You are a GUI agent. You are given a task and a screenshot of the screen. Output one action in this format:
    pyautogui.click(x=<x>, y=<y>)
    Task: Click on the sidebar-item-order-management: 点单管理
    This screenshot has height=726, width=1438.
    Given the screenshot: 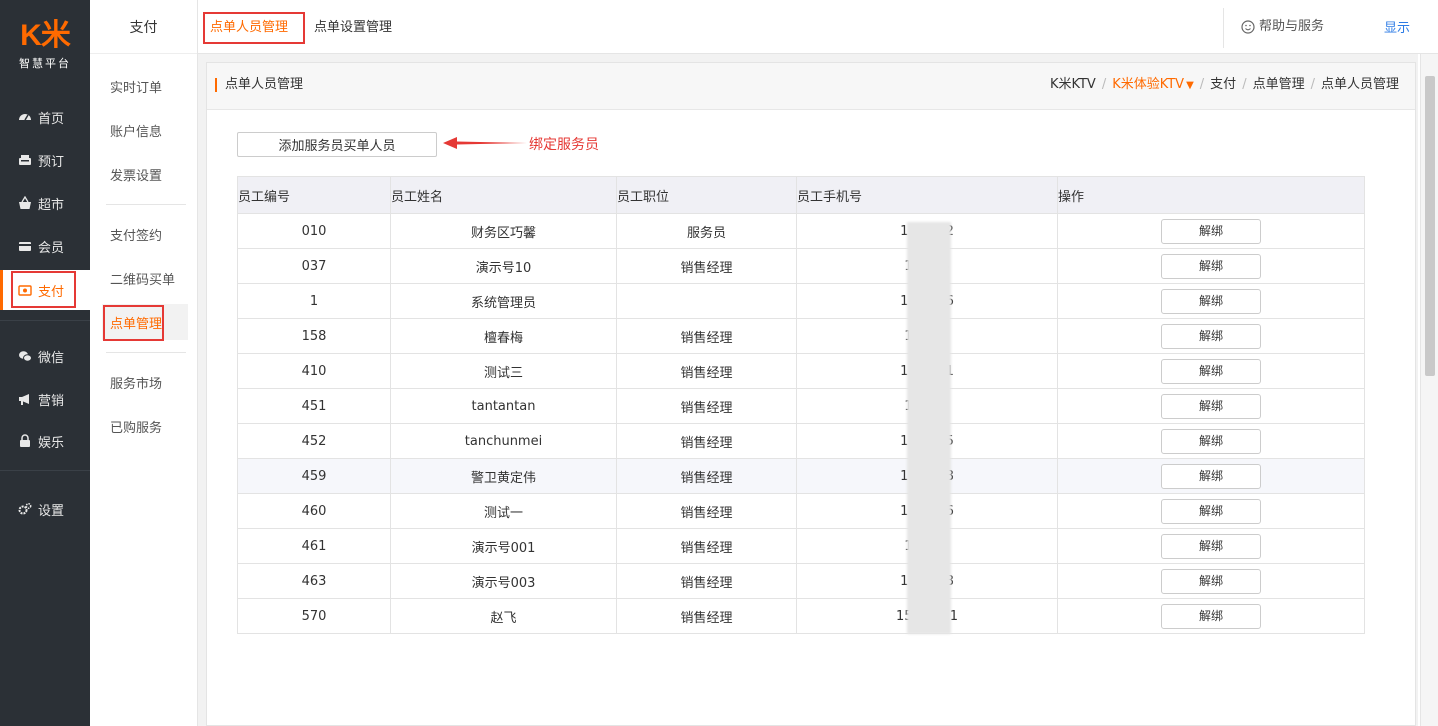 What is the action you would take?
    pyautogui.click(x=145, y=322)
    